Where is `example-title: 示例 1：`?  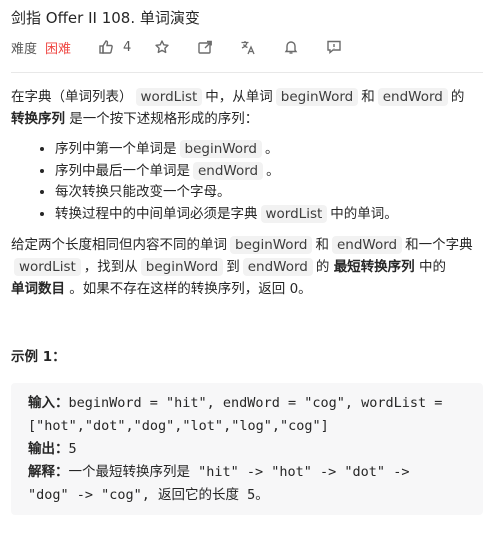 example-title: 示例 1： is located at coordinates (38, 357).